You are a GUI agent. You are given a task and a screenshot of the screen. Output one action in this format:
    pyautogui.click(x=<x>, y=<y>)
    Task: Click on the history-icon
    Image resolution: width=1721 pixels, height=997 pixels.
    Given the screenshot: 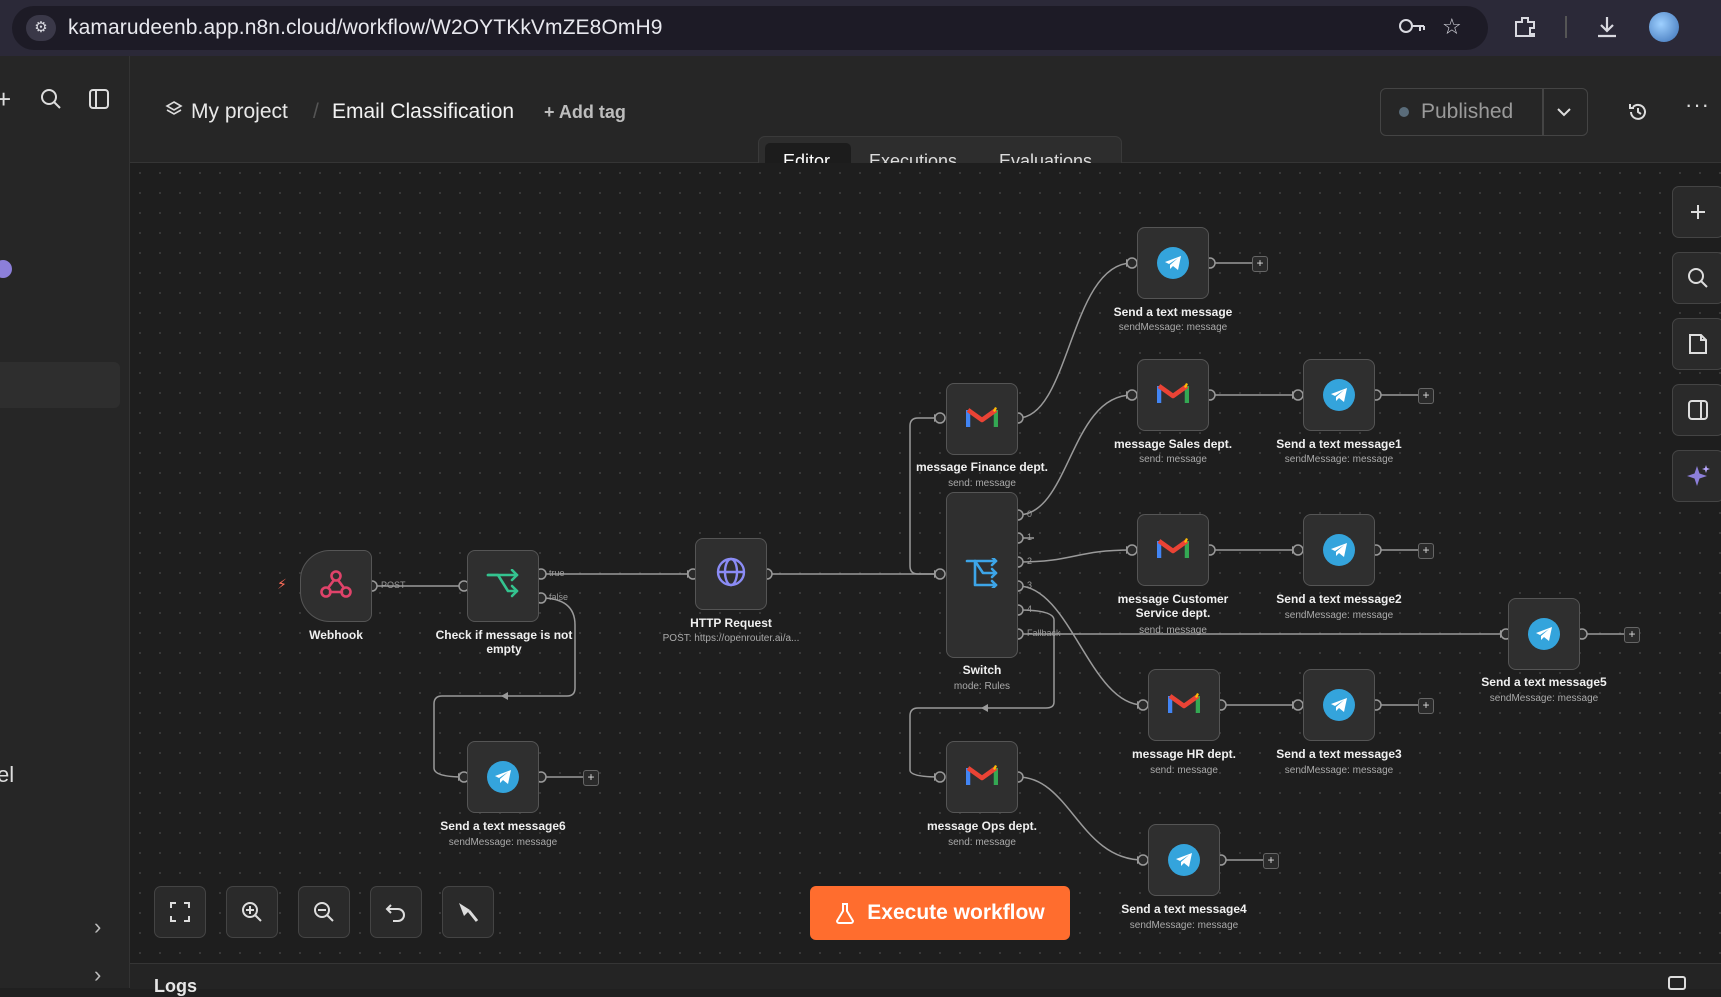 What is the action you would take?
    pyautogui.click(x=1638, y=114)
    